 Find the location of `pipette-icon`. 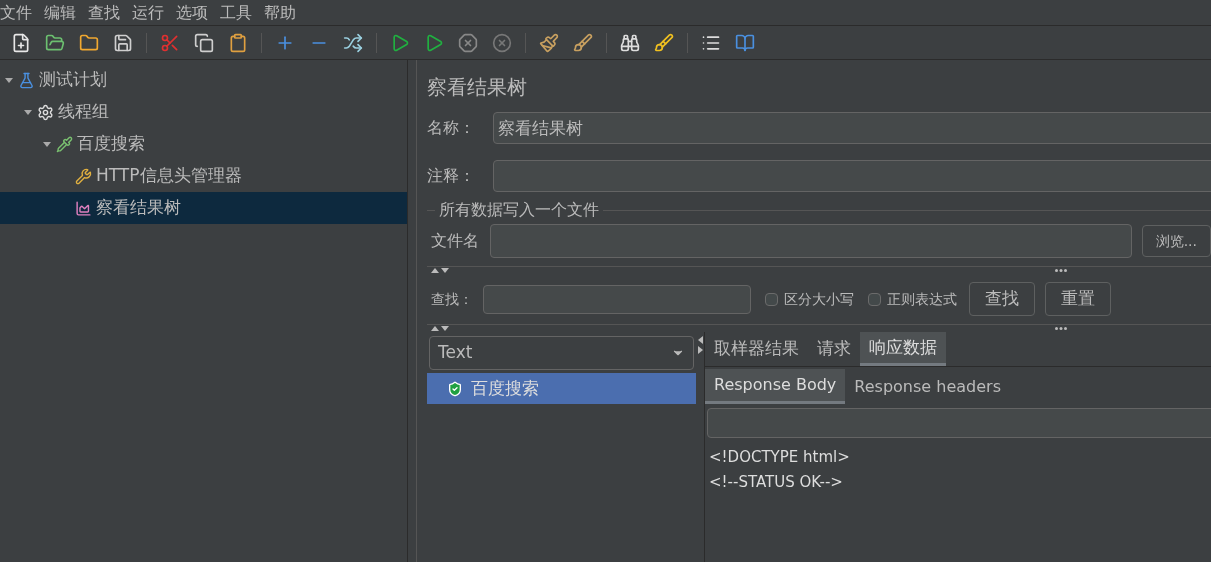

pipette-icon is located at coordinates (64, 144).